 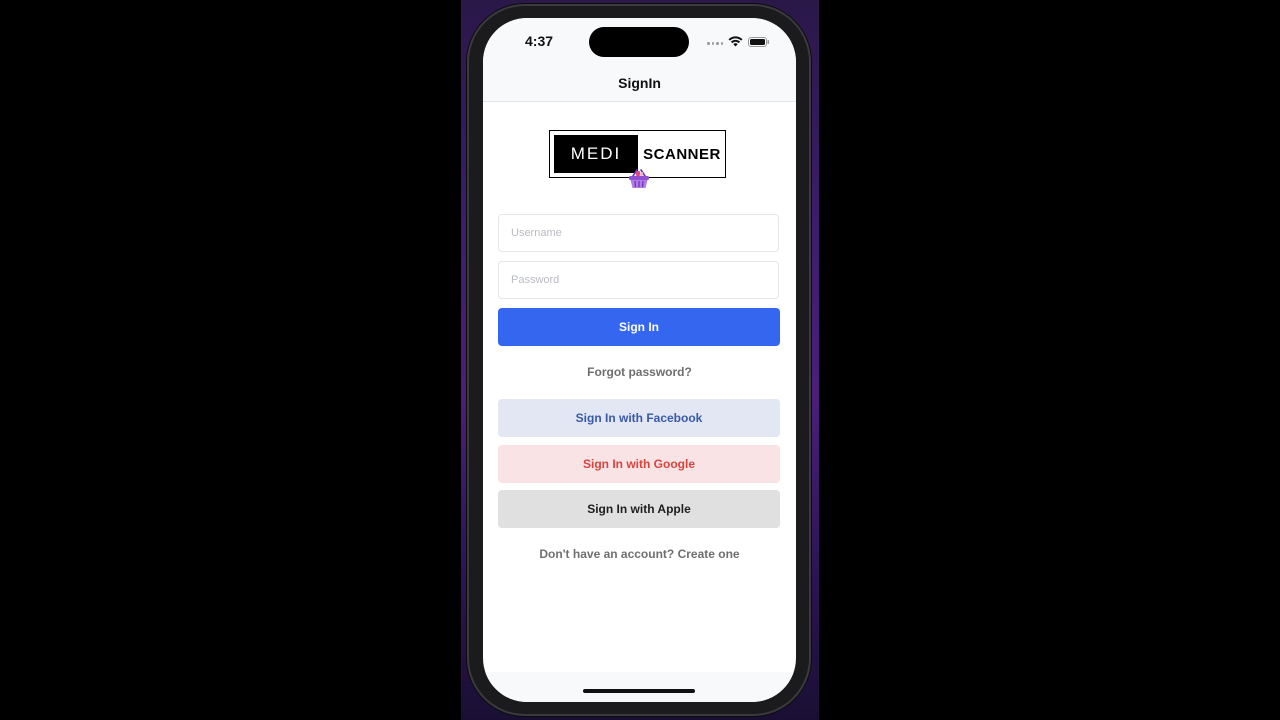 I want to click on logo-scanner-text: SCANNER, so click(x=682, y=154).